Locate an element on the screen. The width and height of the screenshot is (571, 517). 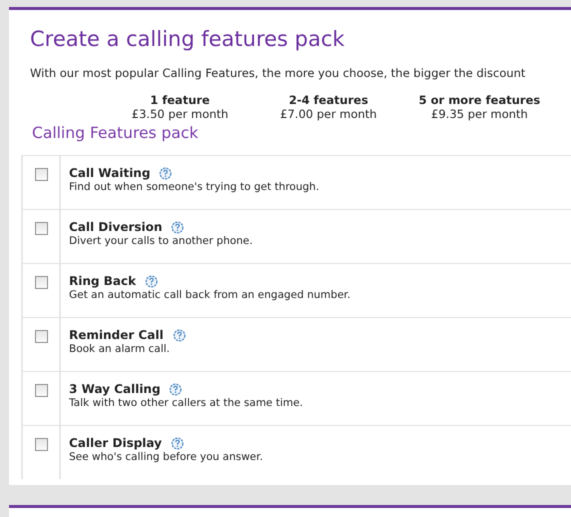
page-title: Create a calling features pack is located at coordinates (187, 39).